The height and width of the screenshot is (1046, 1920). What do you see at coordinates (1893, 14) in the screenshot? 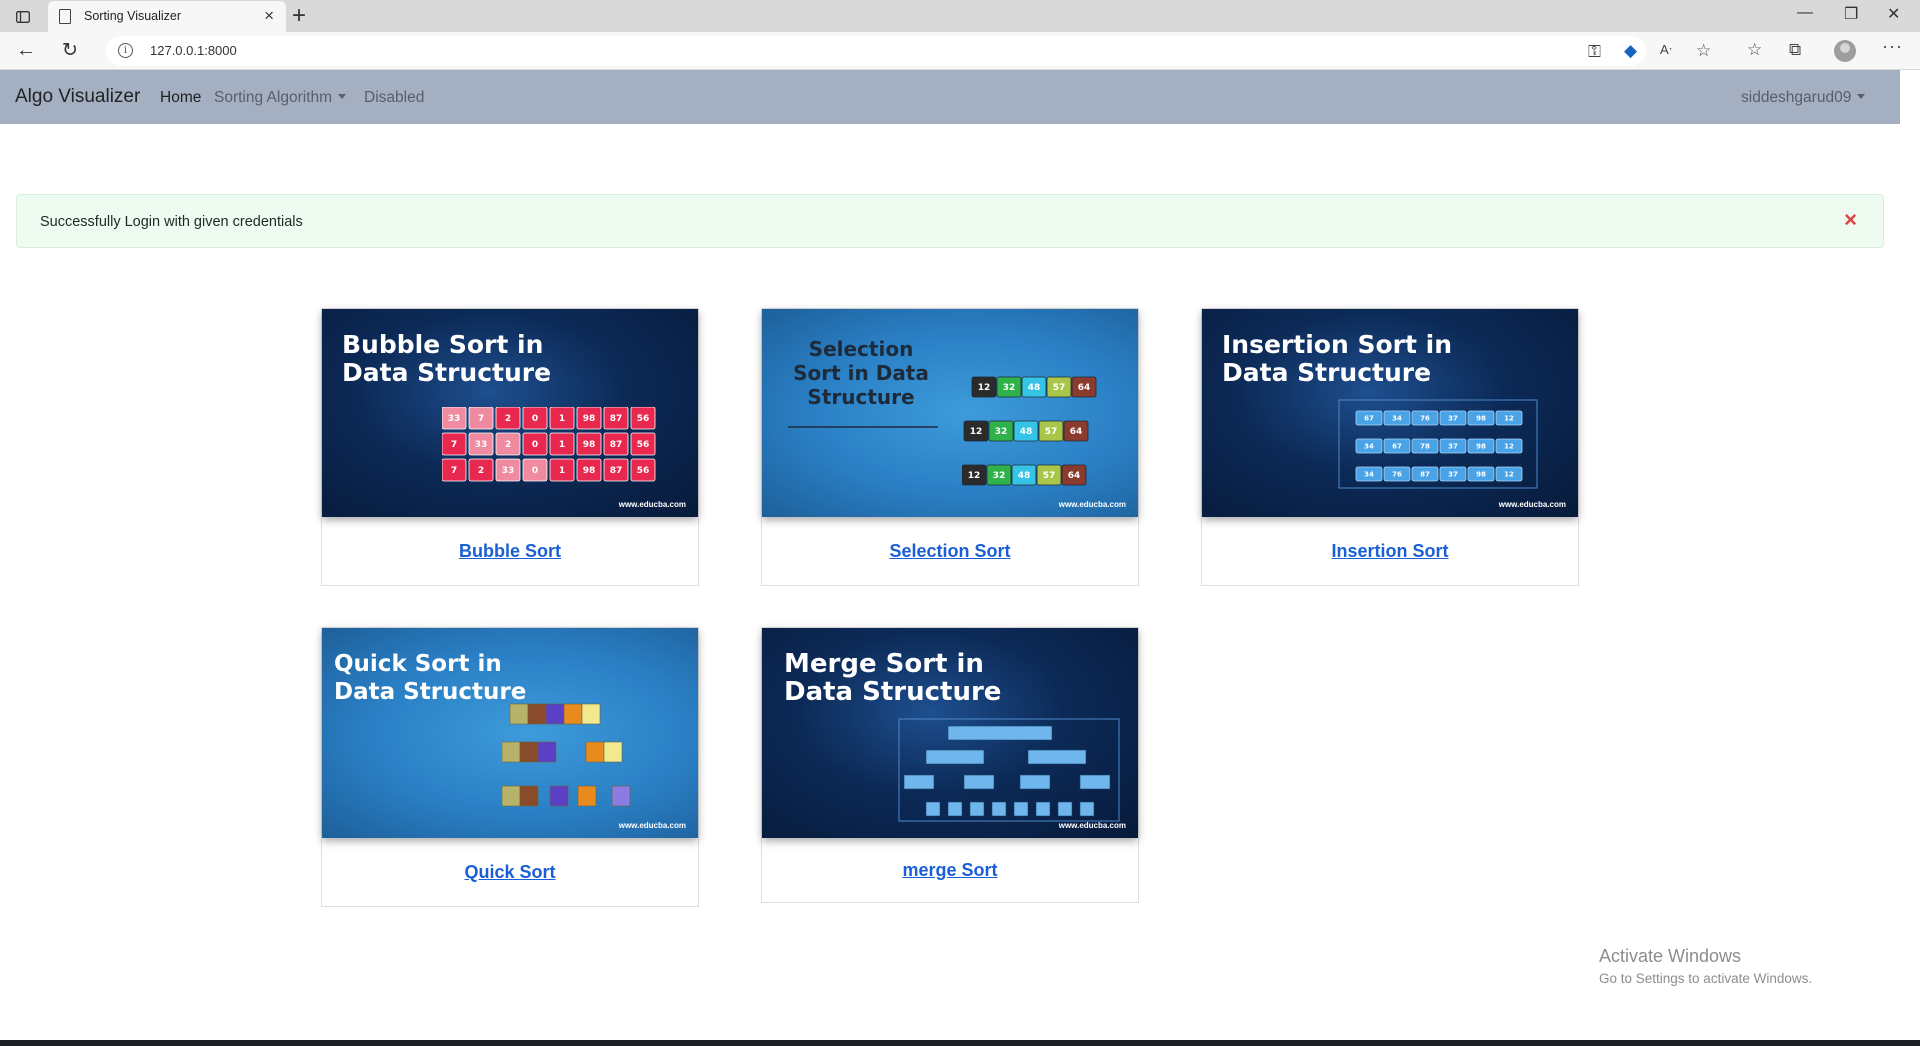
I see `close-window-icon: ✕` at bounding box center [1893, 14].